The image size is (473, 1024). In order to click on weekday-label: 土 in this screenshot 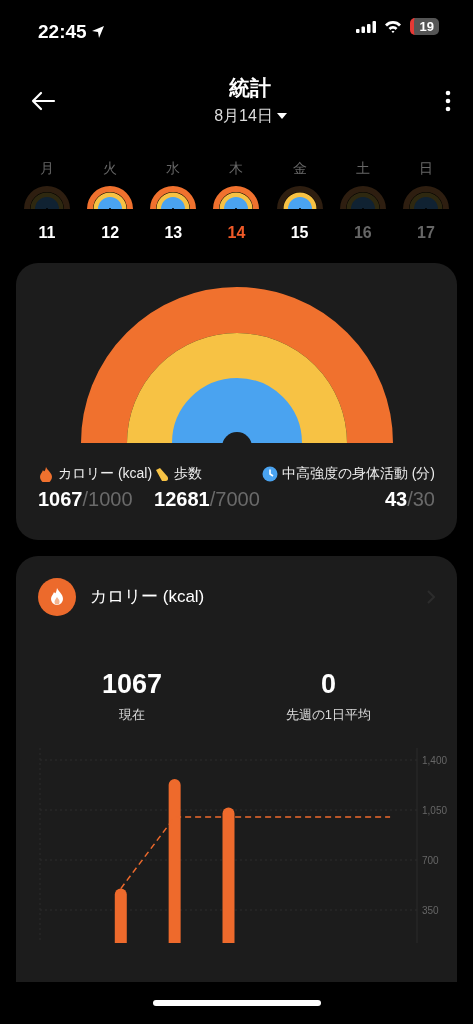, I will do `click(362, 168)`.